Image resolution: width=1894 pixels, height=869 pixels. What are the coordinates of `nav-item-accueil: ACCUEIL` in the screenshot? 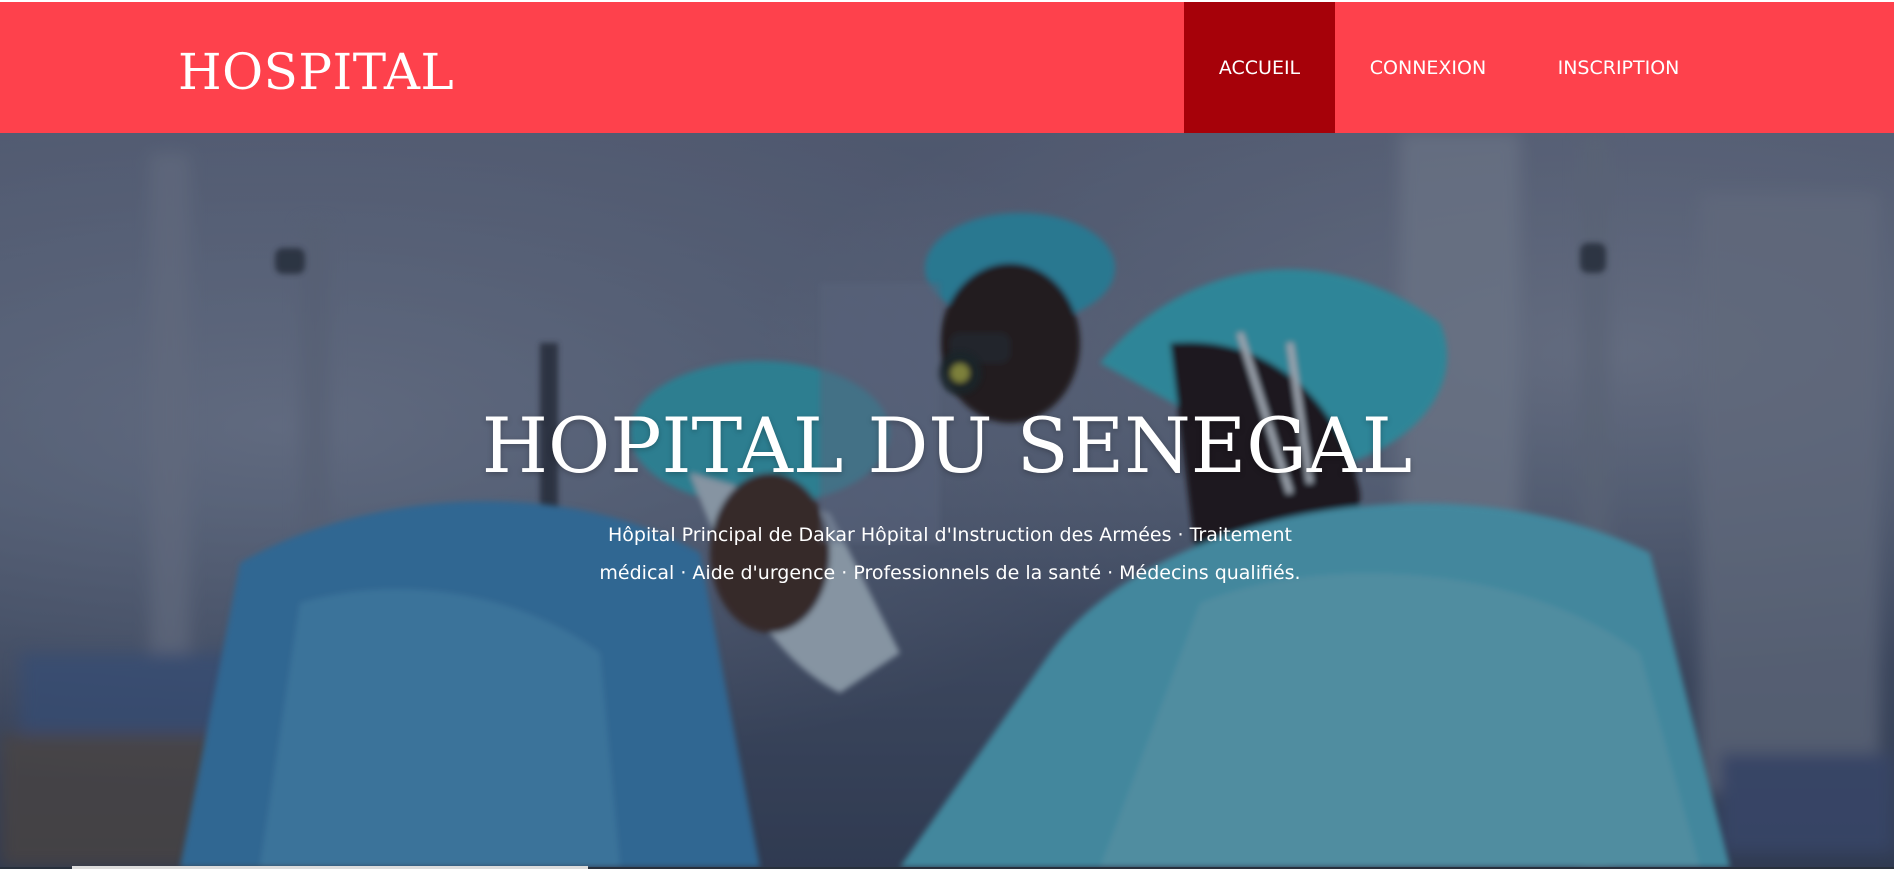 It's located at (1259, 67).